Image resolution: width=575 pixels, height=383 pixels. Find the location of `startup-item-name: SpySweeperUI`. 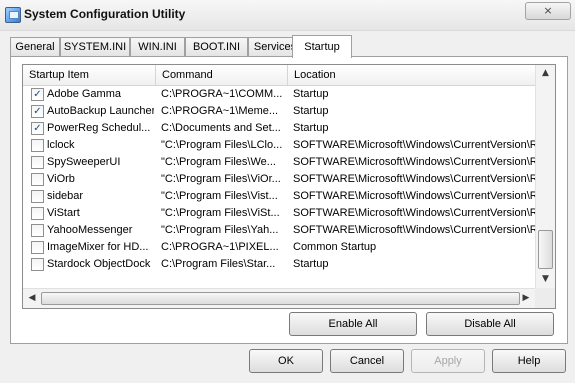

startup-item-name: SpySweeperUI is located at coordinates (84, 162).